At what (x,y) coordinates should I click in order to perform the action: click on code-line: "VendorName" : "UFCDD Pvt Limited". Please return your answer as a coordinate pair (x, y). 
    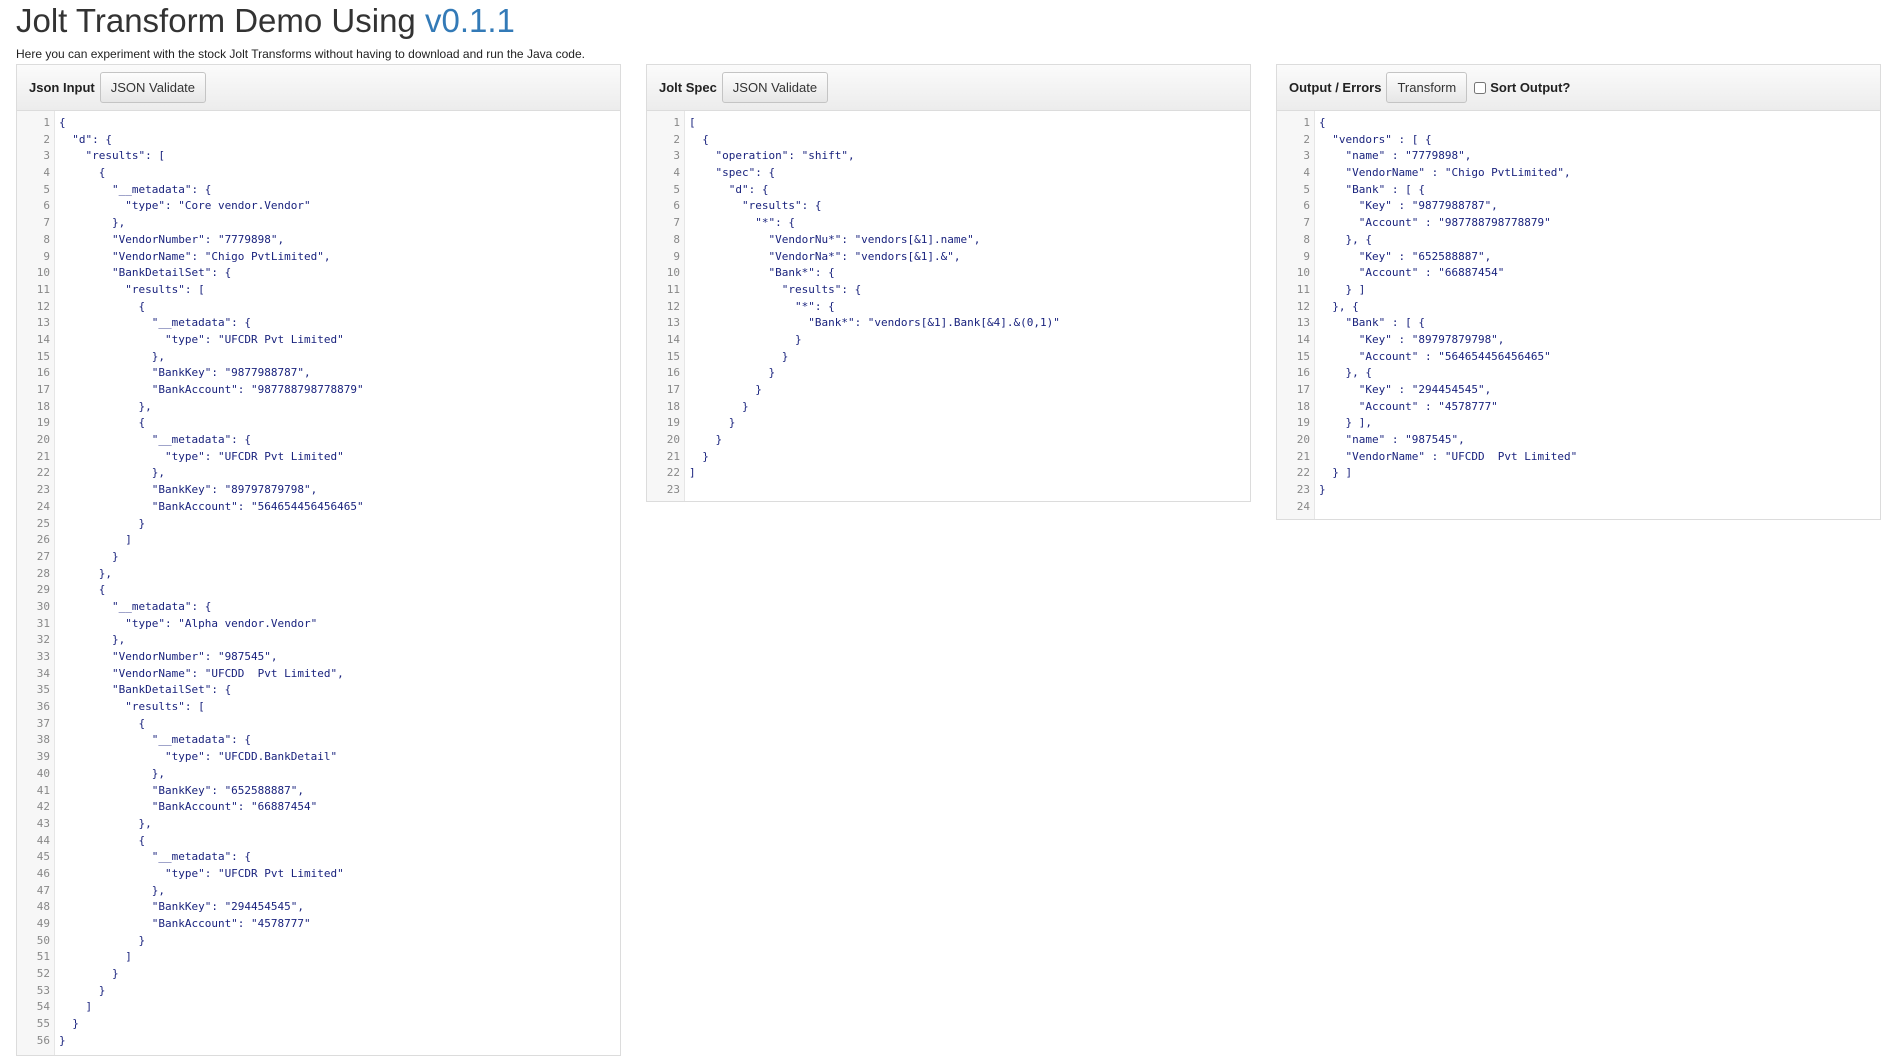
    Looking at the image, I should click on (1448, 456).